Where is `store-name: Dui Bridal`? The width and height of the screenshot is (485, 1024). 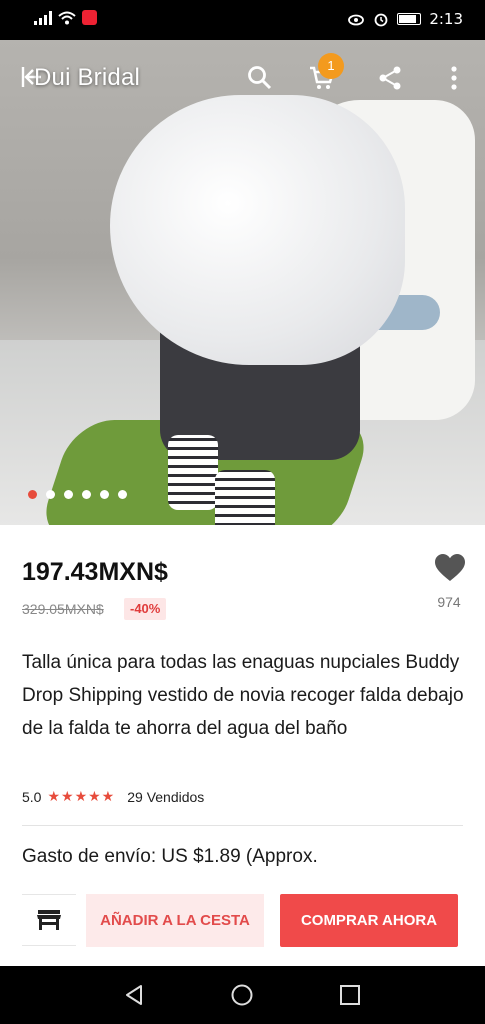 store-name: Dui Bridal is located at coordinates (87, 78).